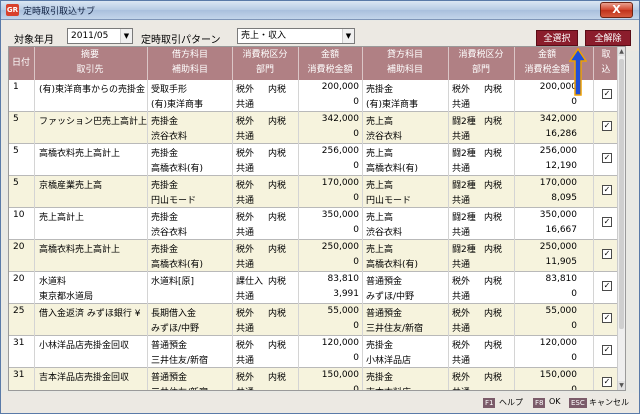 The image size is (640, 414). I want to click on cell-amount: 83,810, so click(343, 279).